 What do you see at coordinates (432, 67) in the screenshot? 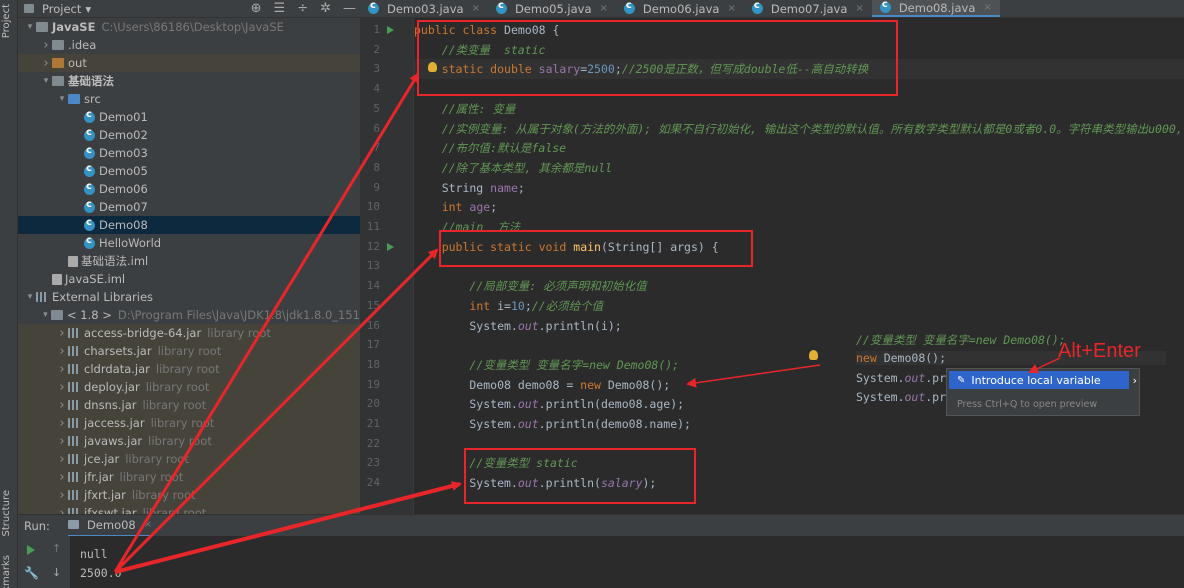
I see `lightbulb-icon` at bounding box center [432, 67].